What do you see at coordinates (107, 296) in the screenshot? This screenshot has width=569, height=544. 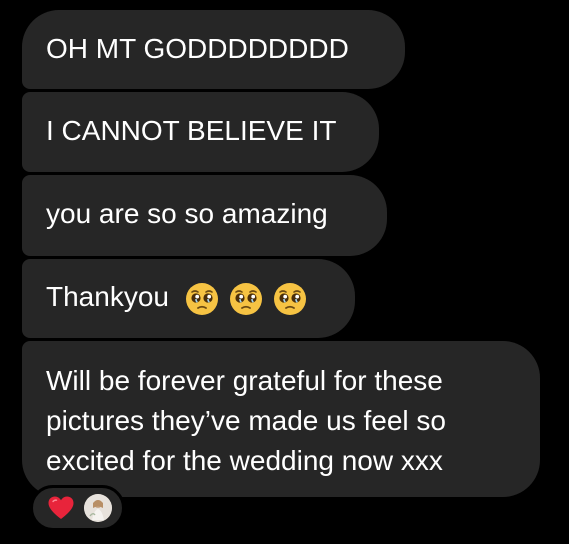 I see `message-text: Thankyou` at bounding box center [107, 296].